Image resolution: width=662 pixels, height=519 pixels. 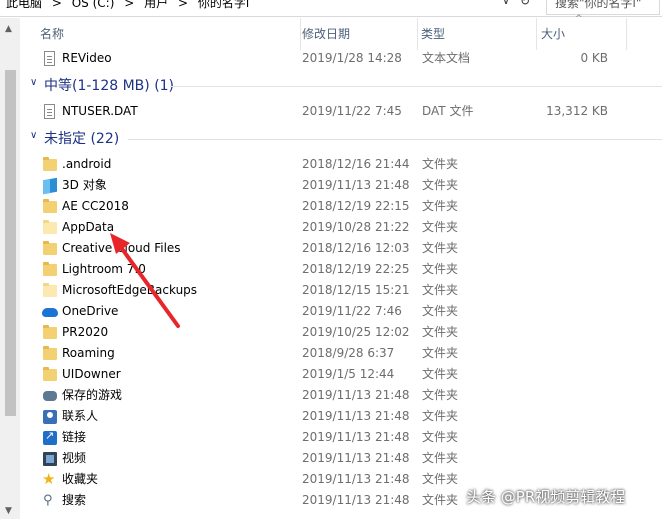 What do you see at coordinates (74, 500) in the screenshot?
I see `folder-name: 搜索` at bounding box center [74, 500].